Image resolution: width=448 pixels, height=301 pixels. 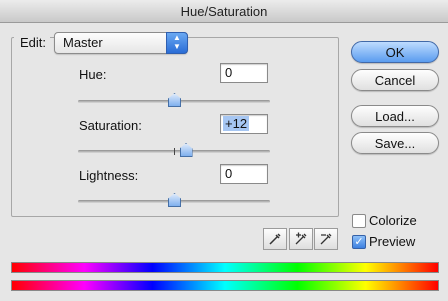 I want to click on saturation-input: +12, so click(x=244, y=124).